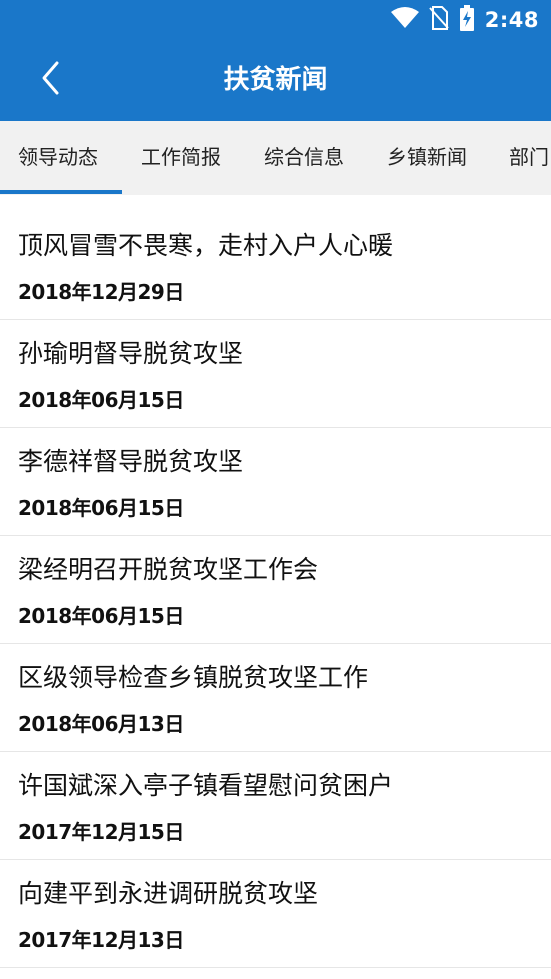 The width and height of the screenshot is (551, 979). What do you see at coordinates (101, 724) in the screenshot?
I see `news-date: 2018年06月13日` at bounding box center [101, 724].